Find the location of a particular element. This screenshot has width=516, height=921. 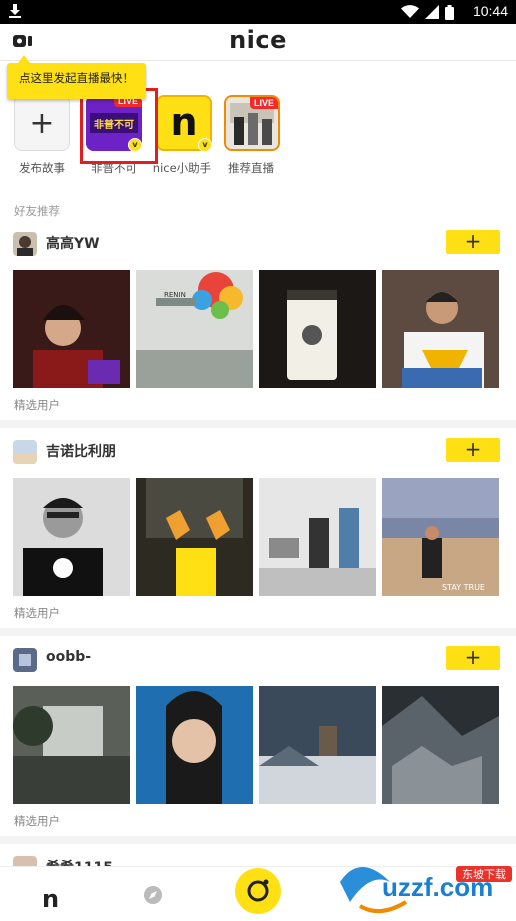

photo-strip: RENIN is located at coordinates (257, 329).